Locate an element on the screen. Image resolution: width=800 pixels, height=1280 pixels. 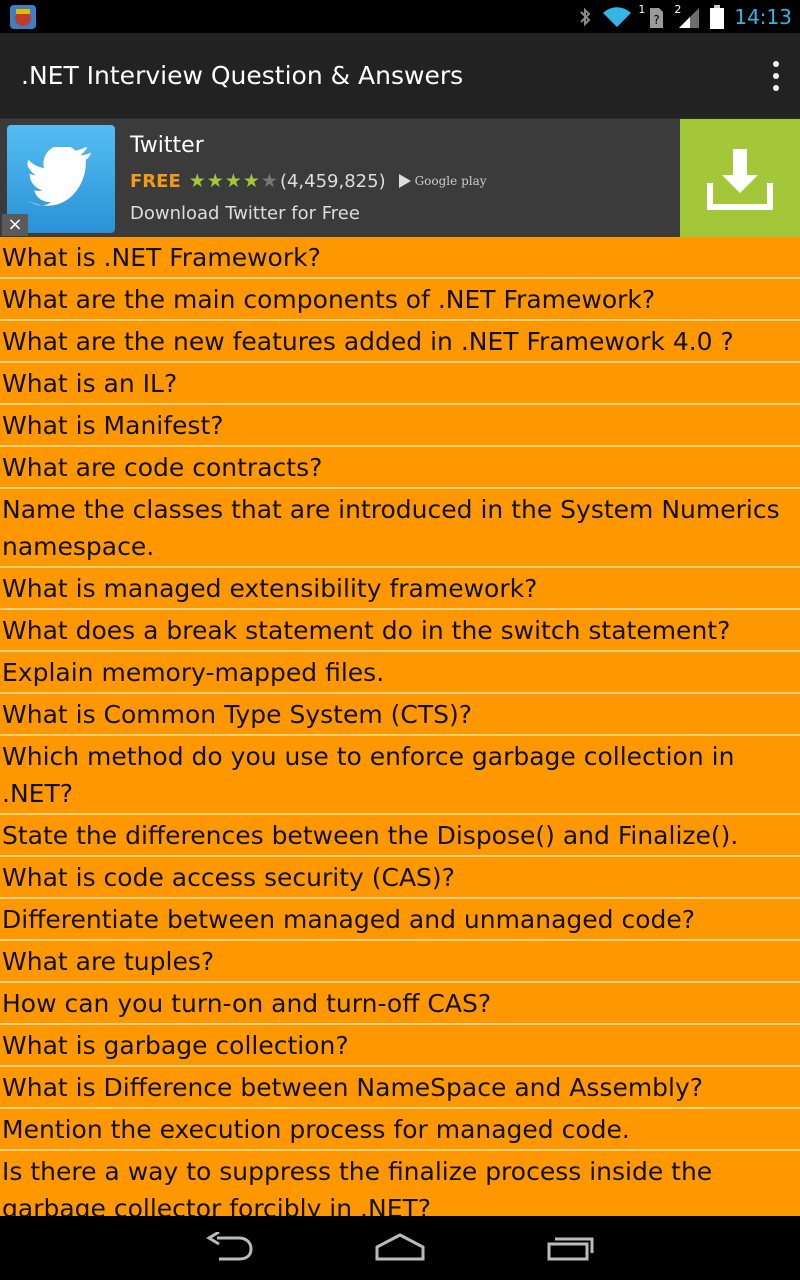
status-bar: 1 ? 2 14:13 is located at coordinates (400, 16).